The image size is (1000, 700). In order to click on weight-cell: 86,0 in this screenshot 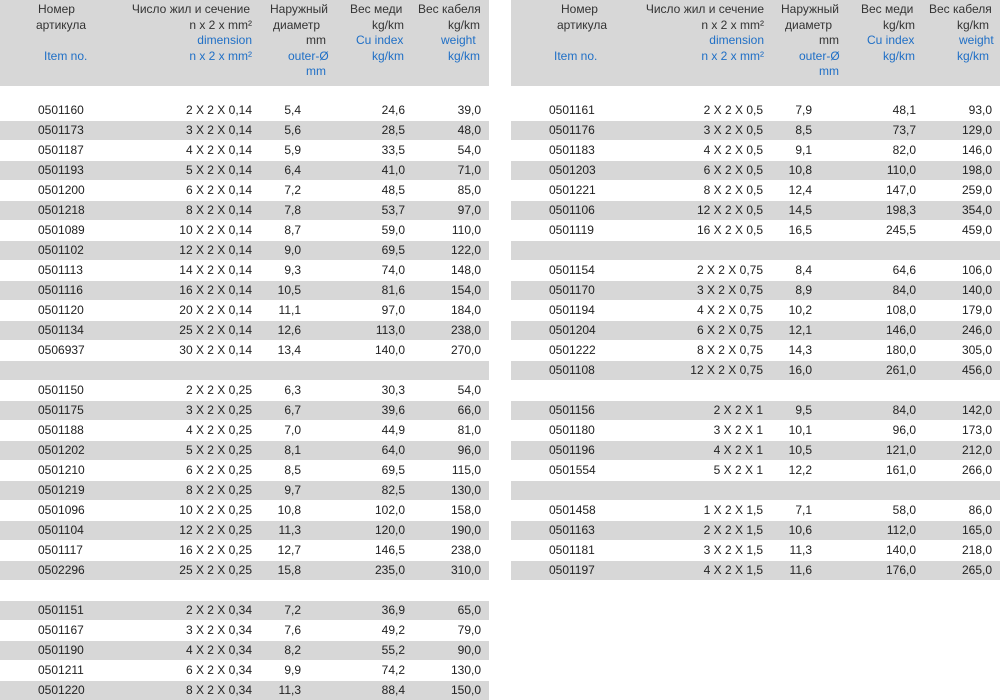, I will do `click(980, 510)`.